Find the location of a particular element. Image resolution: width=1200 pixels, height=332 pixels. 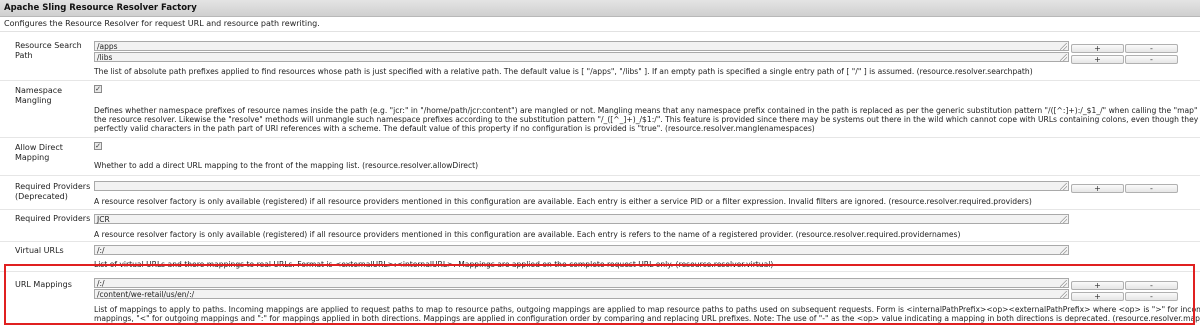

namespace-mangling-checkbox: ✓ is located at coordinates (98, 89).